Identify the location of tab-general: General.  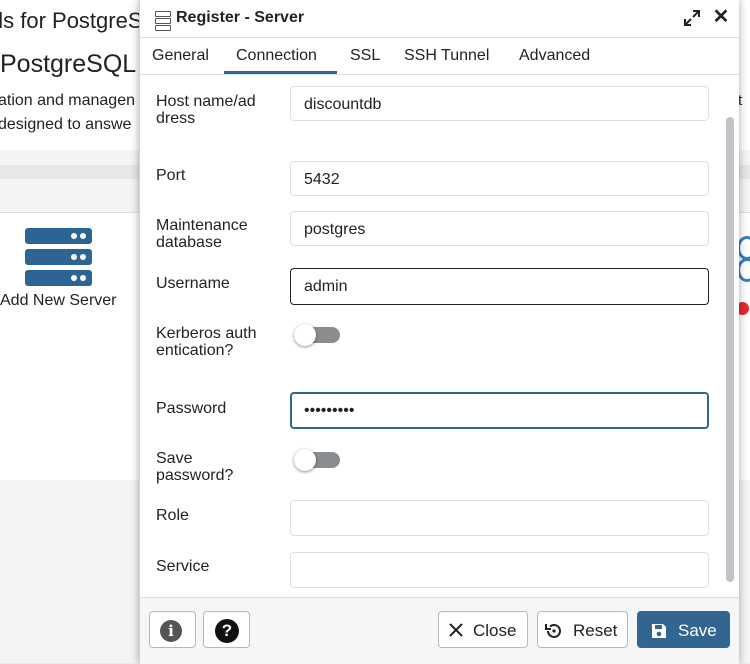
(180, 56).